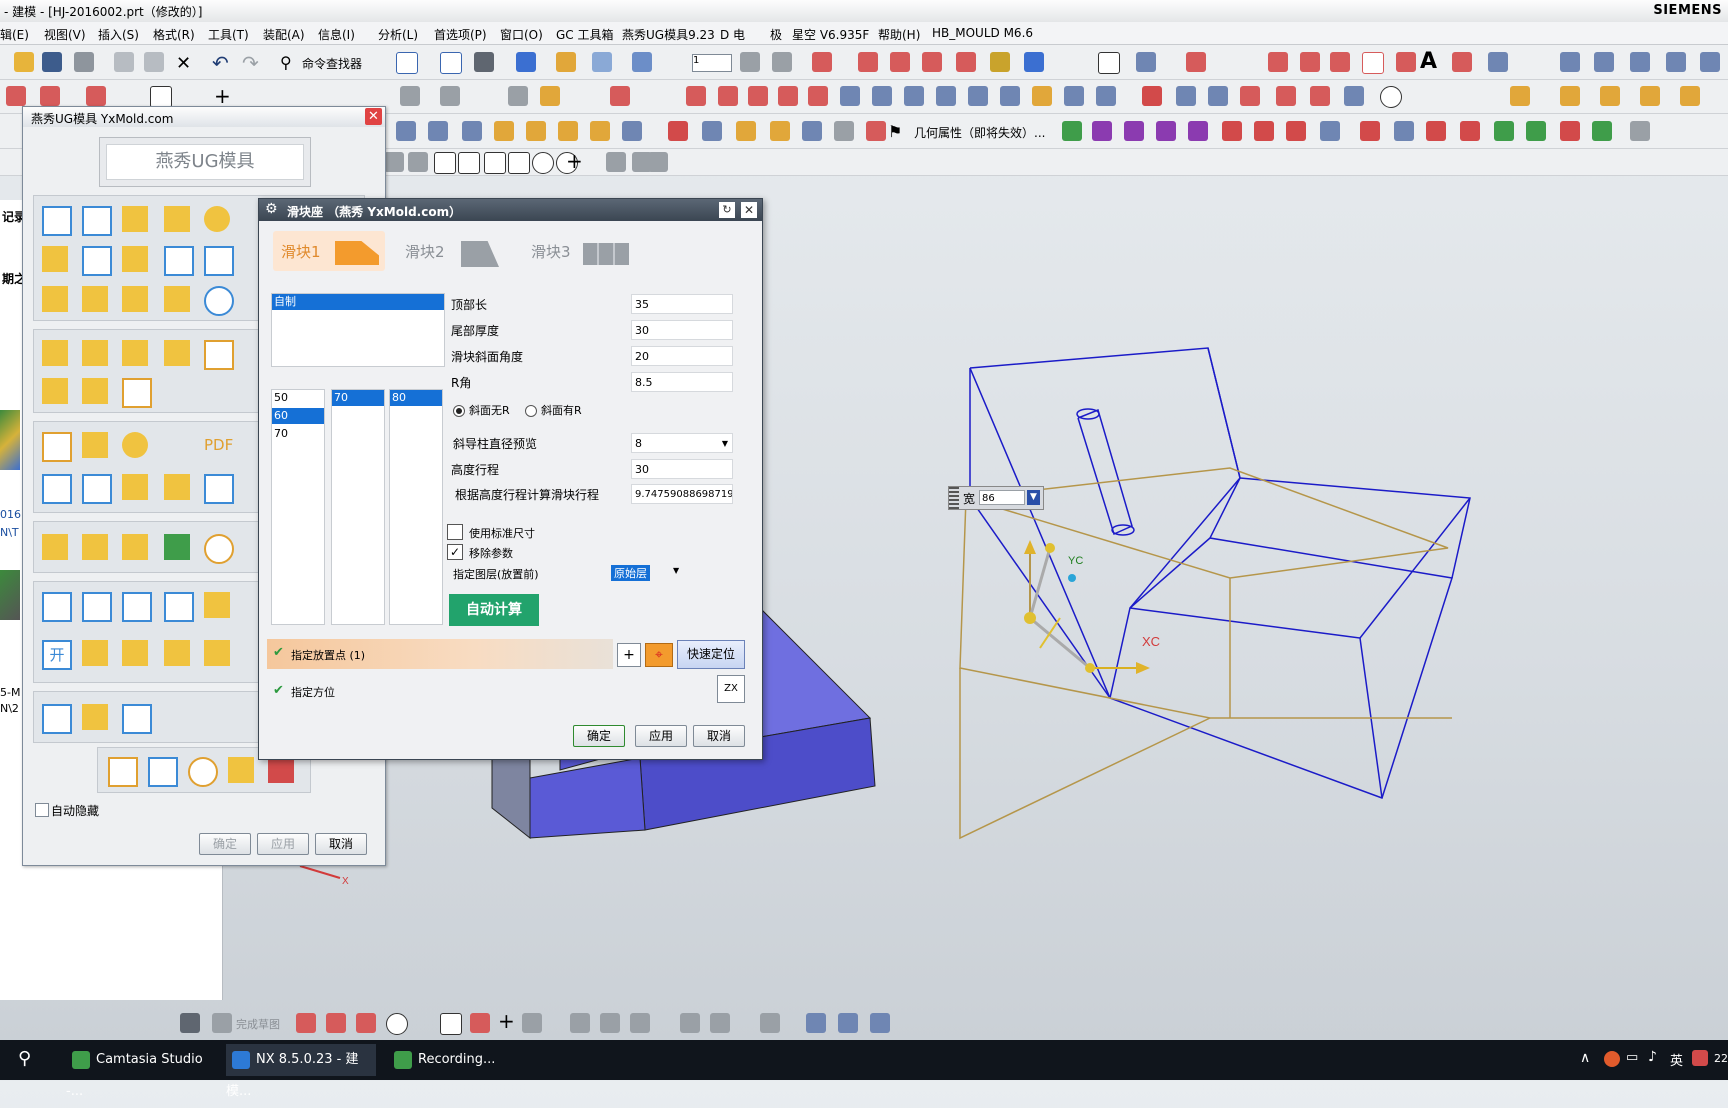 The width and height of the screenshot is (1728, 1108). What do you see at coordinates (95, 717) in the screenshot?
I see `triangle-icon` at bounding box center [95, 717].